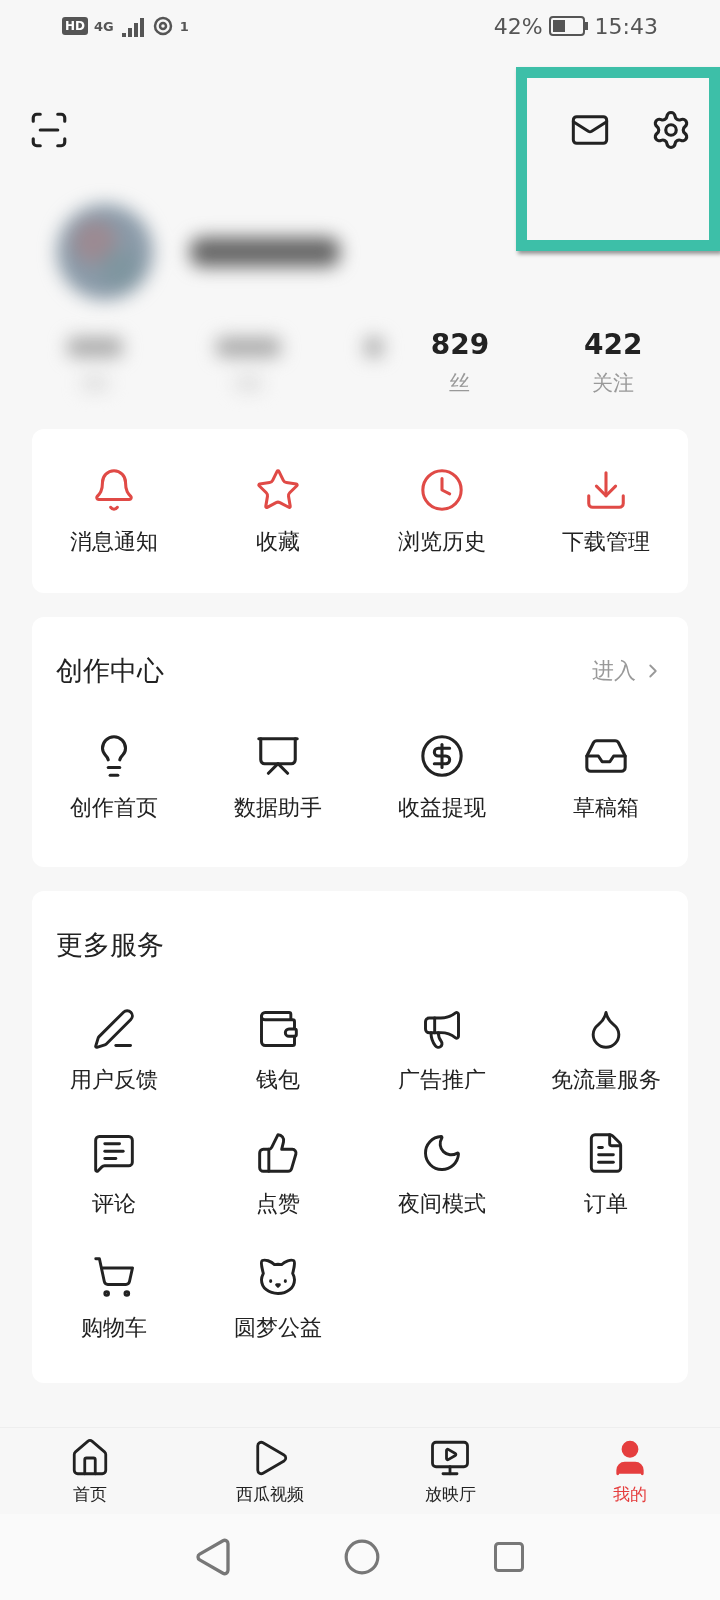  Describe the element at coordinates (278, 808) in the screenshot. I see `service-label: 数据助手` at that location.